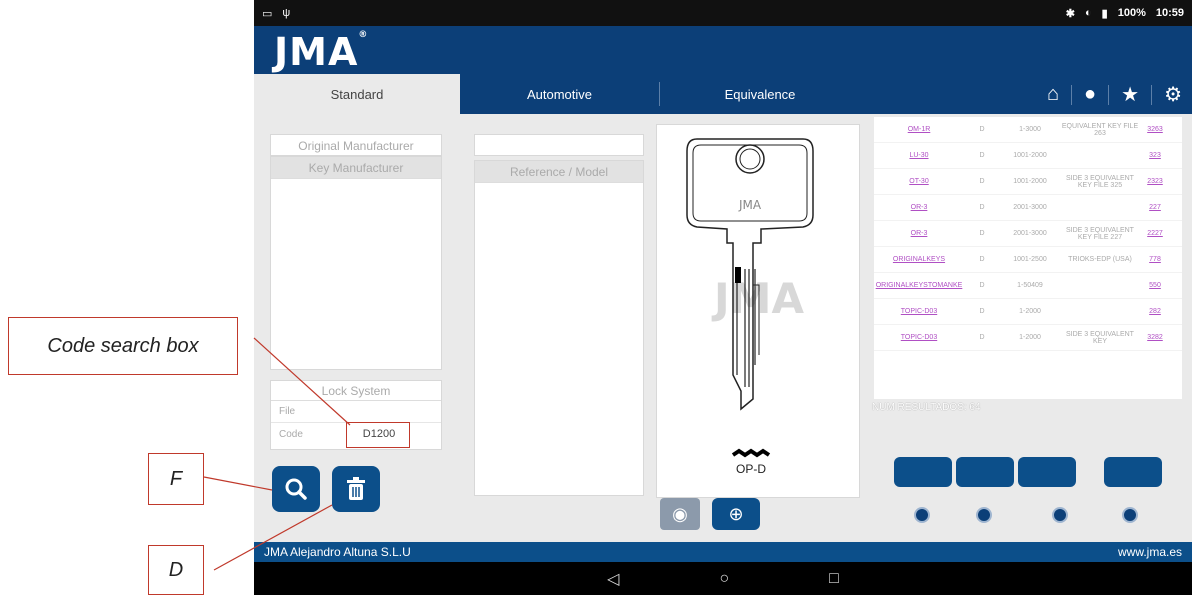  I want to click on user-icon: ●, so click(1090, 94).